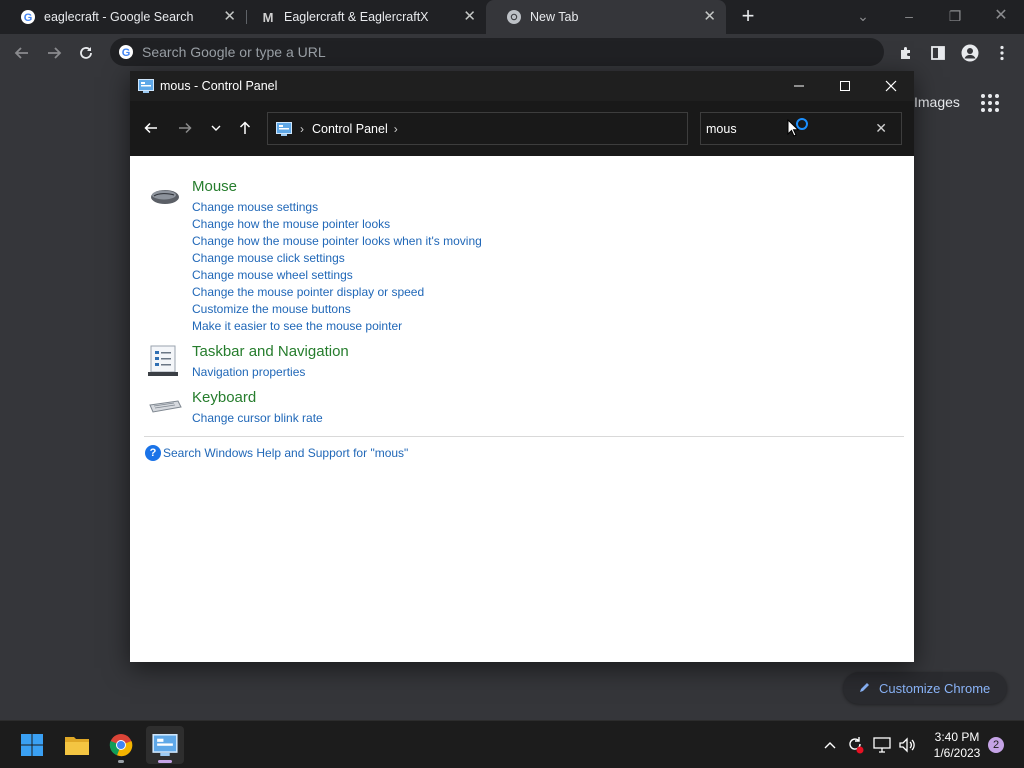 The width and height of the screenshot is (1024, 768). Describe the element at coordinates (955, 16) in the screenshot. I see `restore-icon: ❐` at that location.